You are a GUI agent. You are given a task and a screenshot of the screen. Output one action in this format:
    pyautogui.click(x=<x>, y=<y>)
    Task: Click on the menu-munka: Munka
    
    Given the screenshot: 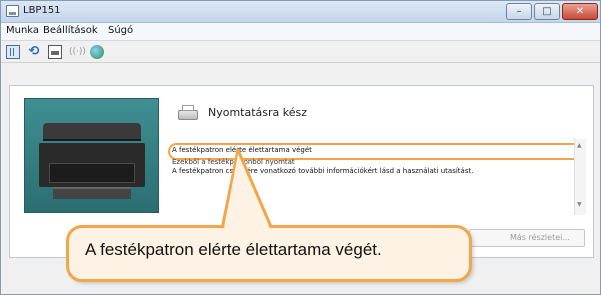 What is the action you would take?
    pyautogui.click(x=22, y=30)
    